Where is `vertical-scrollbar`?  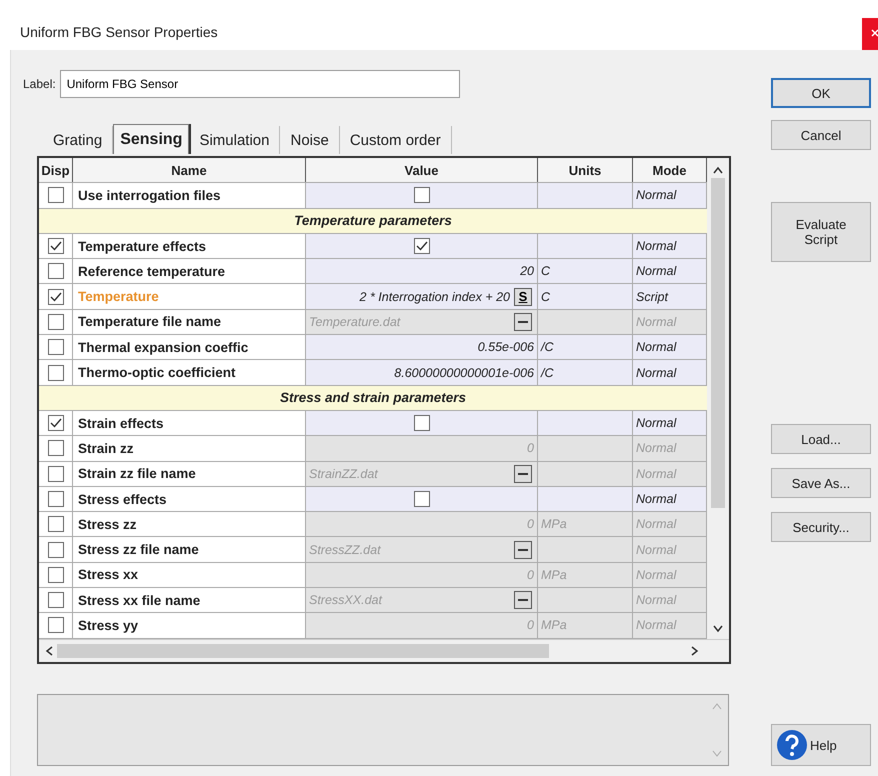
vertical-scrollbar is located at coordinates (718, 398).